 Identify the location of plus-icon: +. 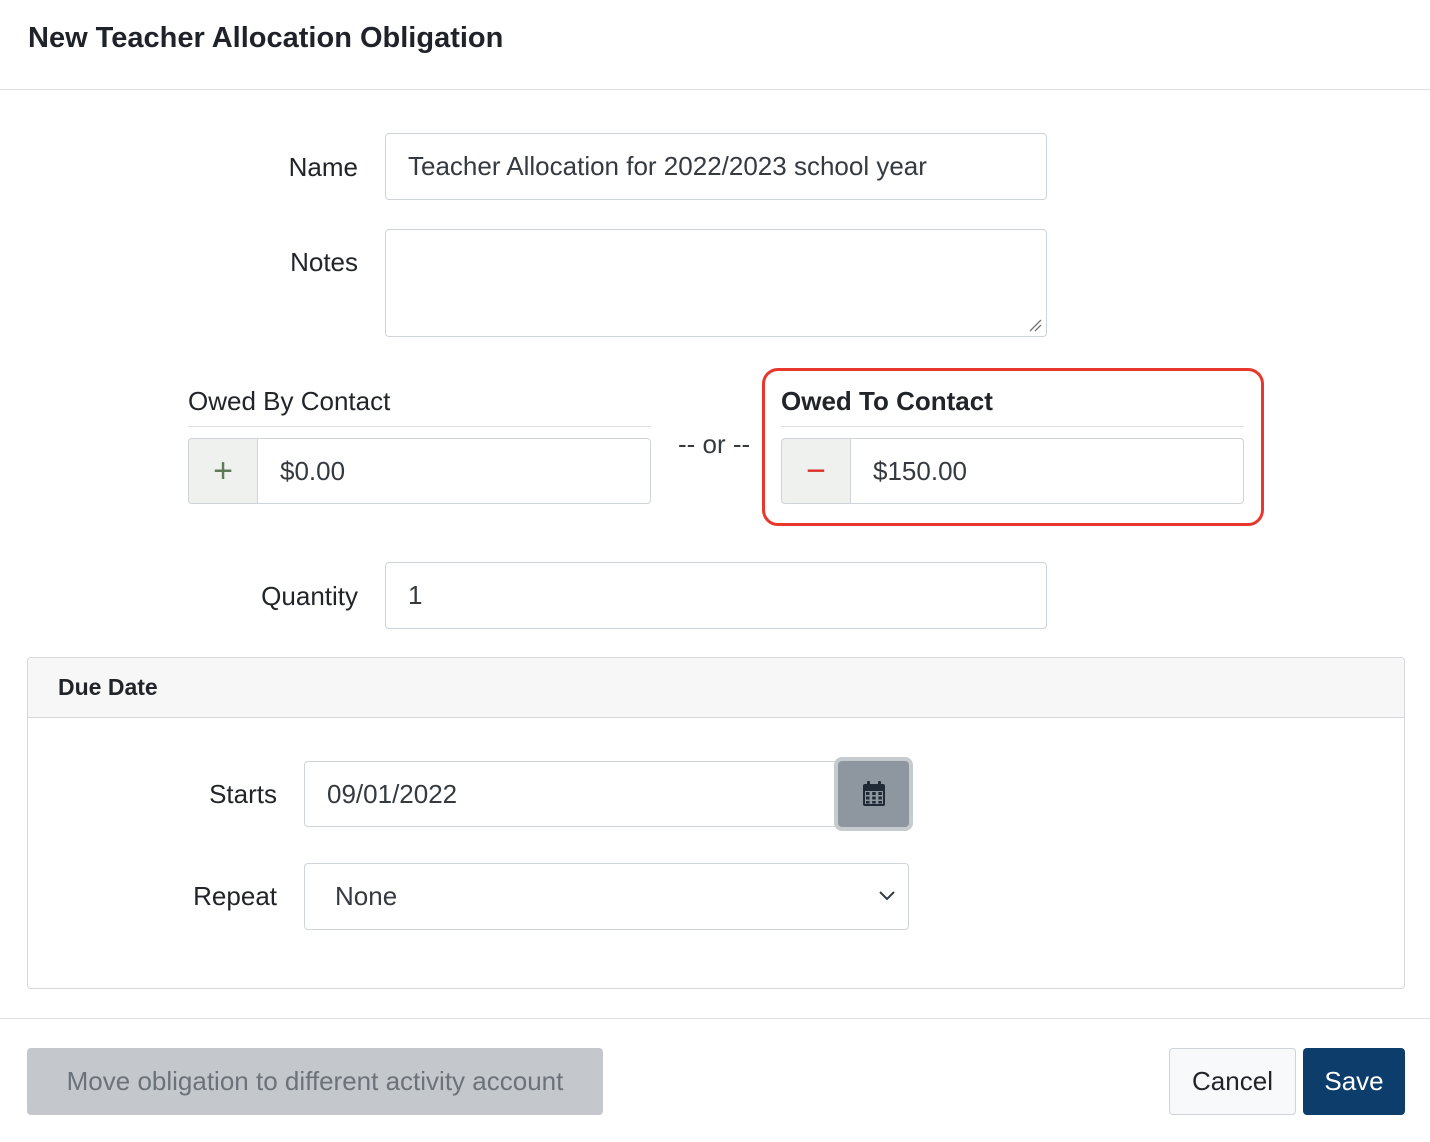
(222, 471).